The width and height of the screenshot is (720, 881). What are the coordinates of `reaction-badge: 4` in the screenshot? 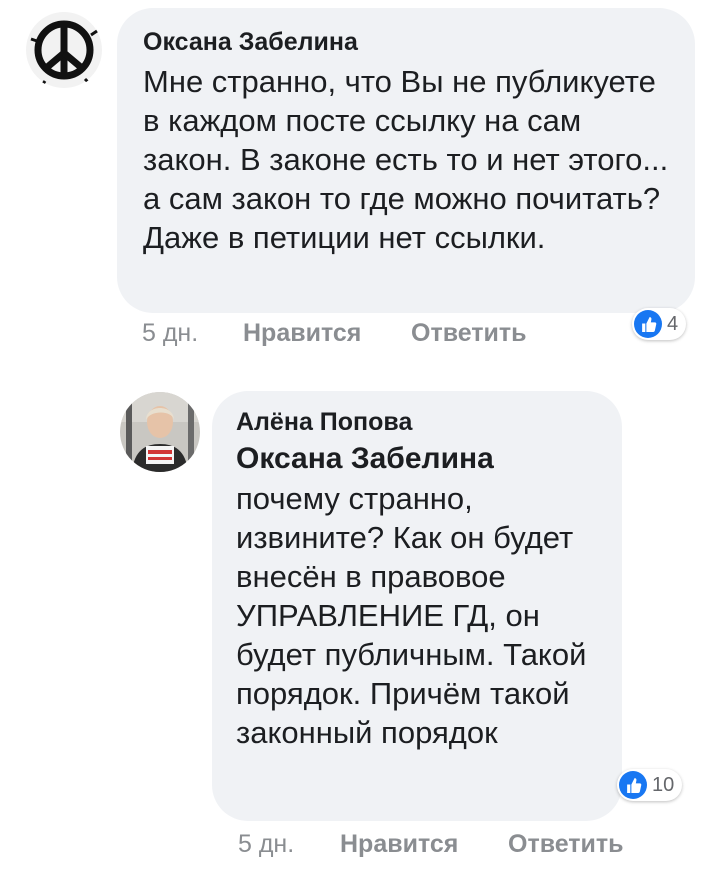 It's located at (659, 324).